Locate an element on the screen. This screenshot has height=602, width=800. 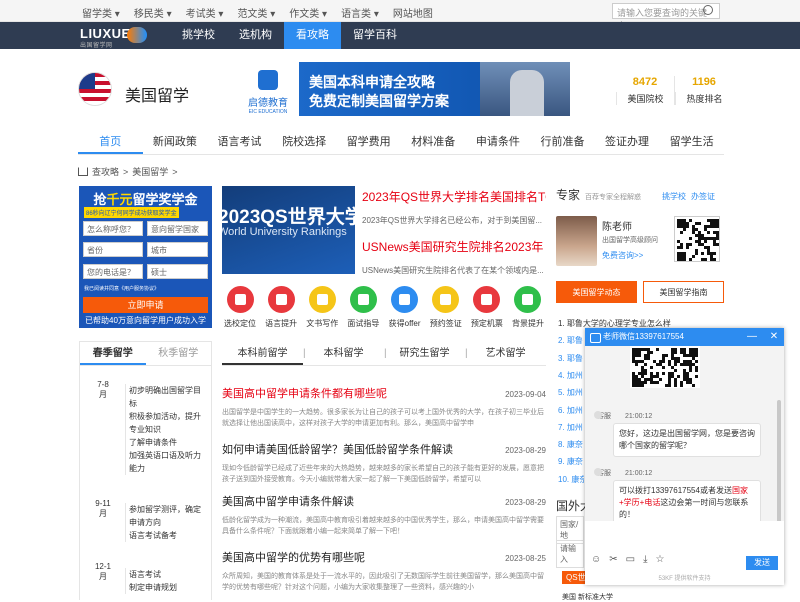
message-header: 客服 21:00:12 is located at coordinates (622, 473).